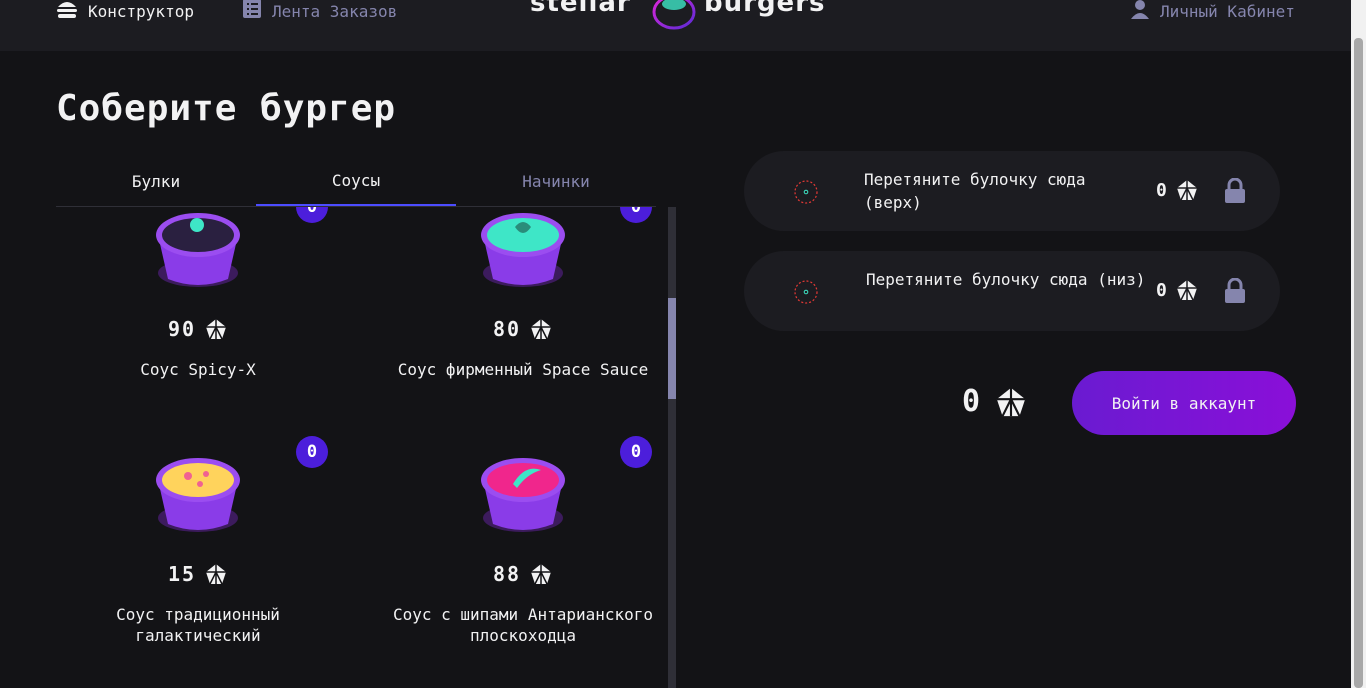 The height and width of the screenshot is (688, 1366). I want to click on tab-buns: Булки, so click(156, 181).